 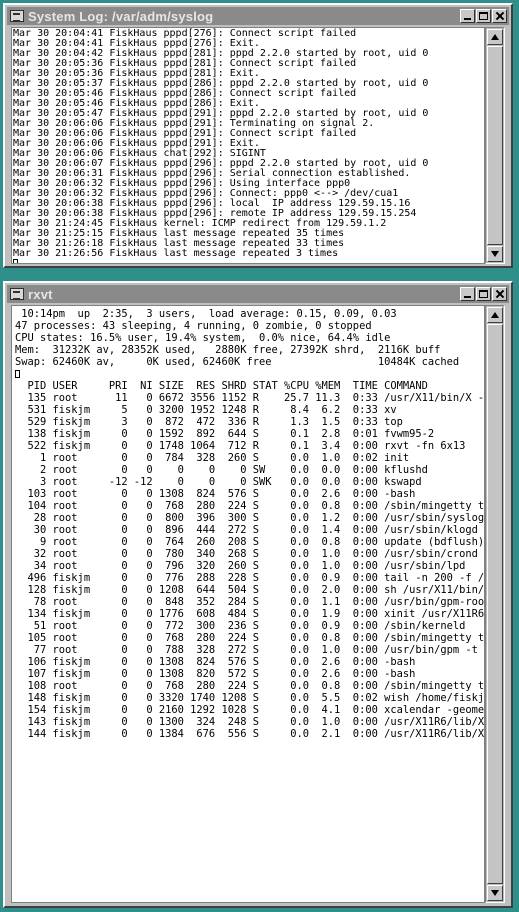 What do you see at coordinates (258, 294) in the screenshot?
I see `rxvt-titlebar: rxvt` at bounding box center [258, 294].